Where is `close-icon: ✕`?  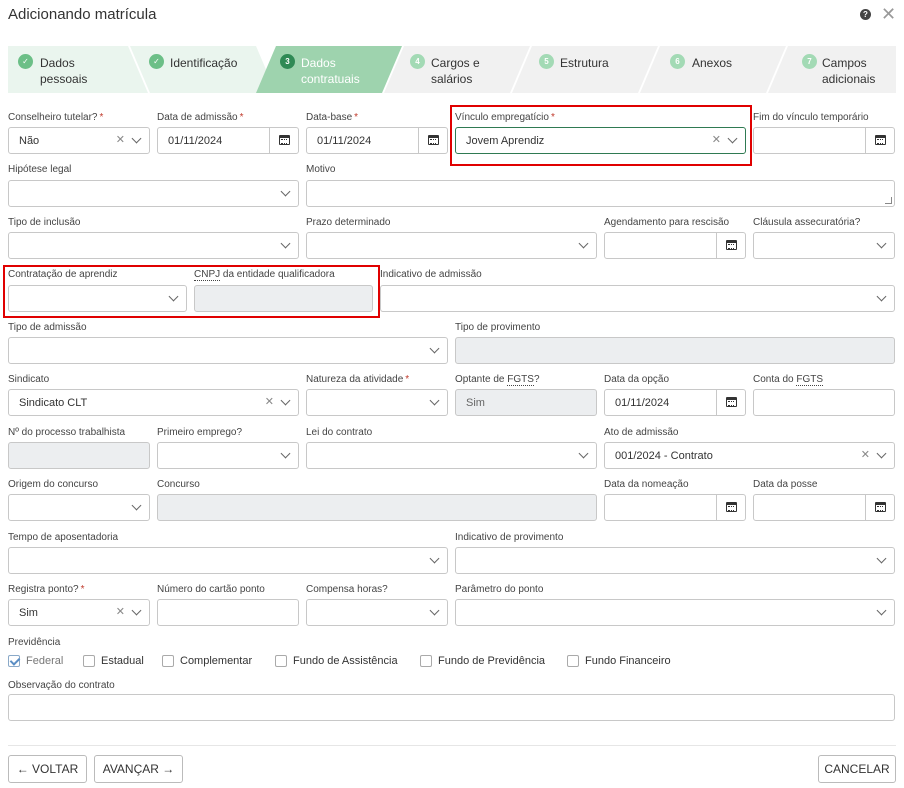
close-icon: ✕ is located at coordinates (888, 14).